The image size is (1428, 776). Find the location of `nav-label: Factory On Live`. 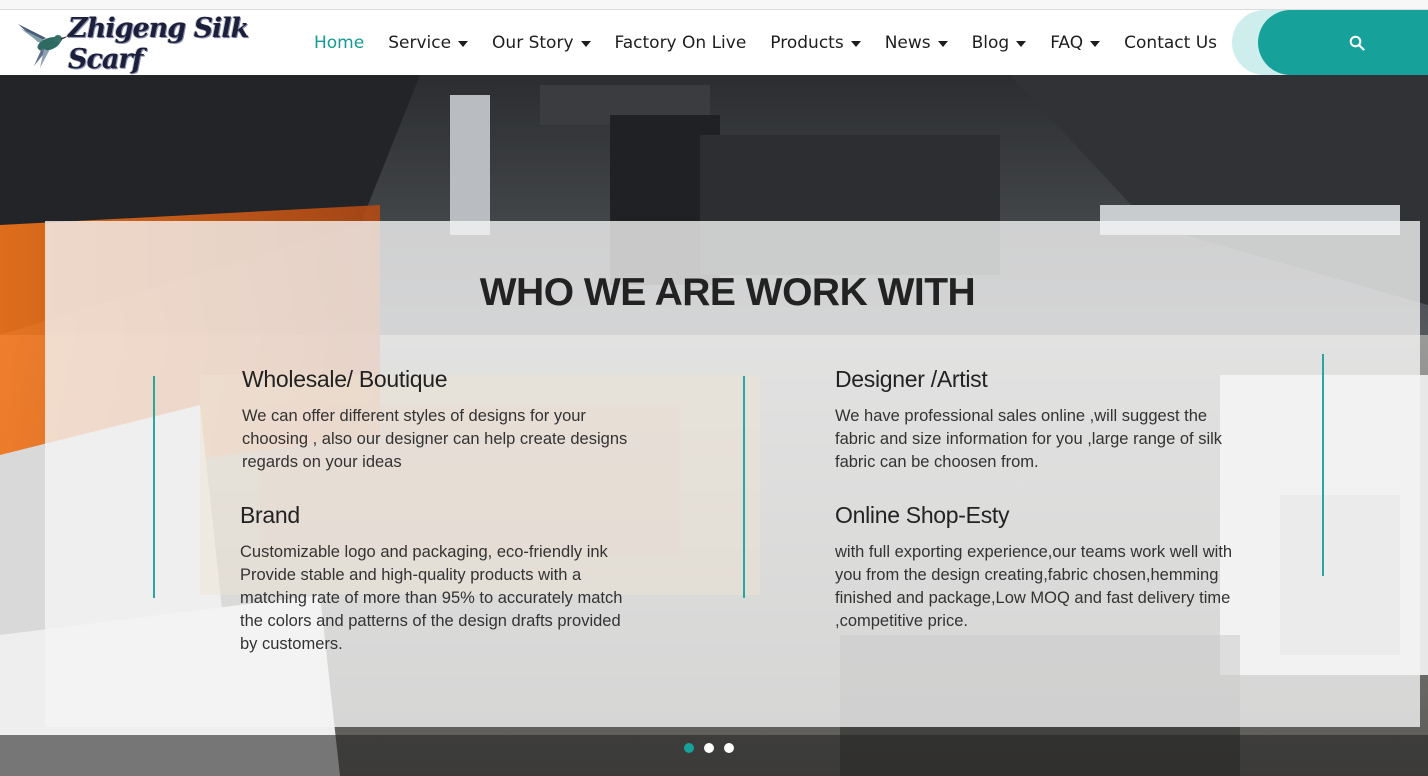

nav-label: Factory On Live is located at coordinates (680, 42).